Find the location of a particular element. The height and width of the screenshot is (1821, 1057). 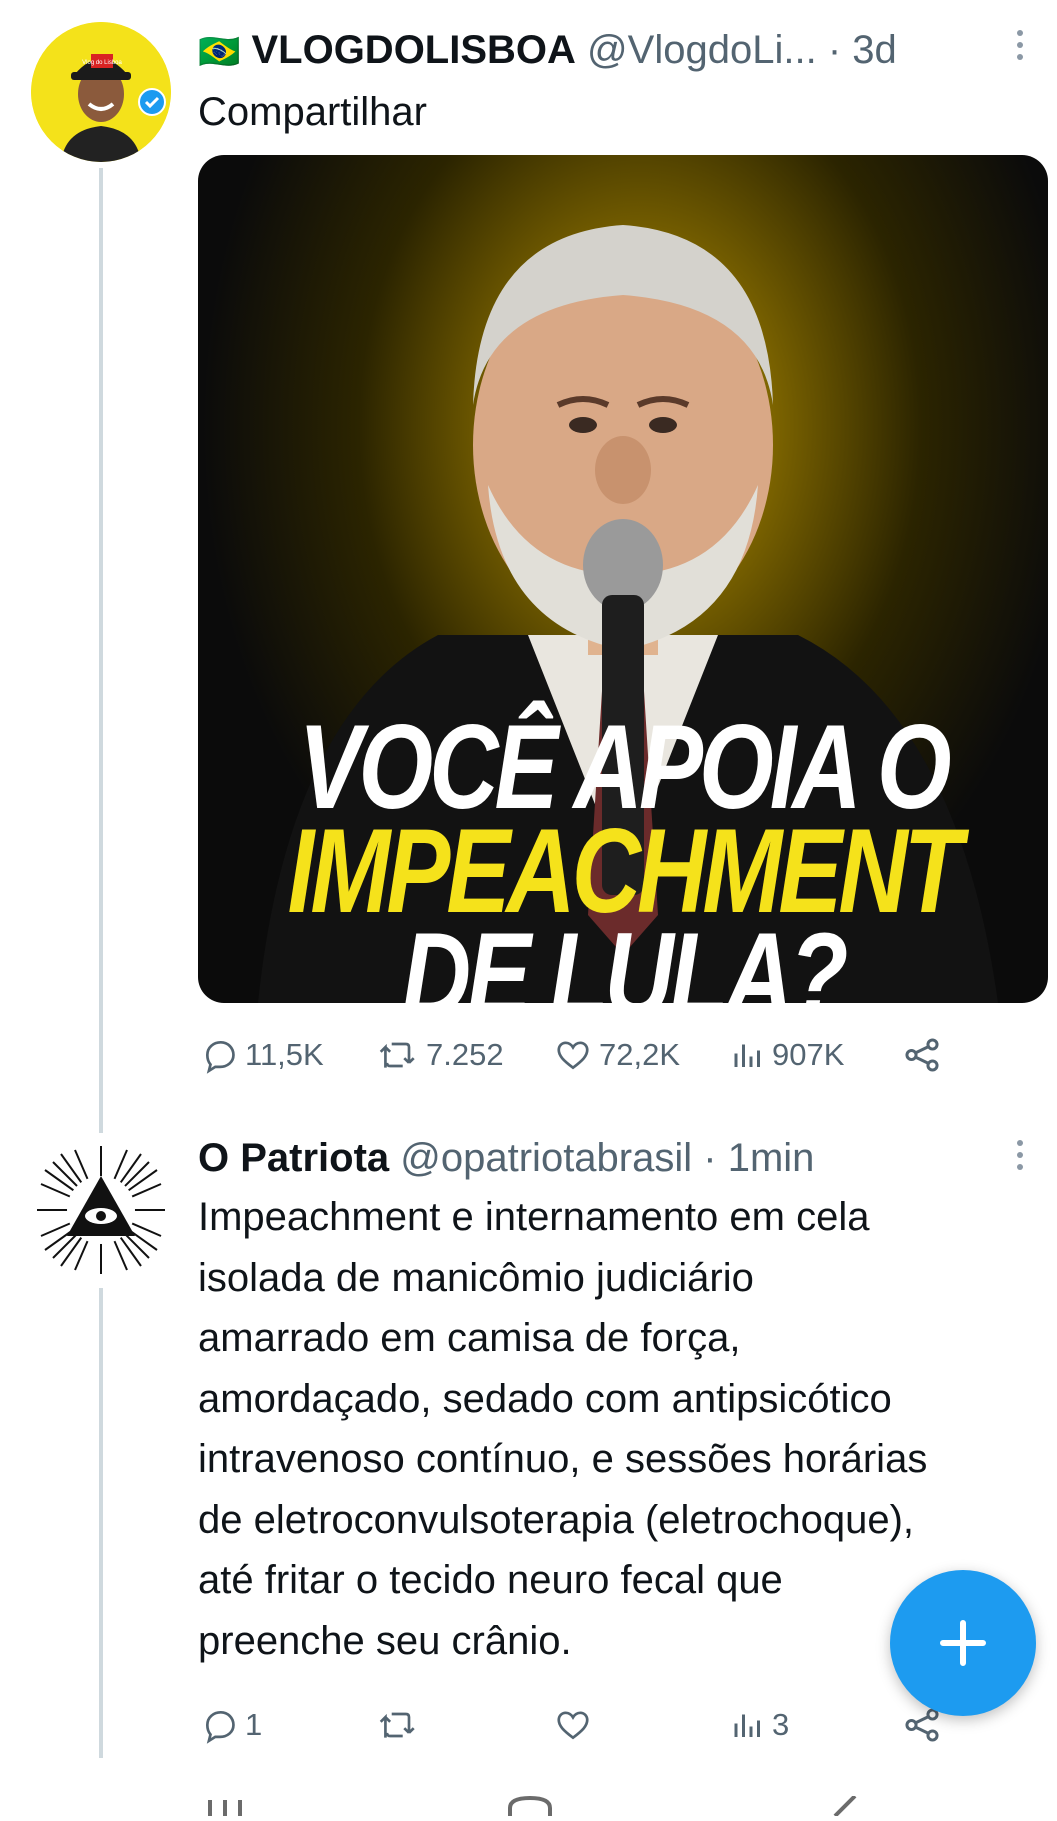

retweet-count: 7.252 is located at coordinates (465, 1054).